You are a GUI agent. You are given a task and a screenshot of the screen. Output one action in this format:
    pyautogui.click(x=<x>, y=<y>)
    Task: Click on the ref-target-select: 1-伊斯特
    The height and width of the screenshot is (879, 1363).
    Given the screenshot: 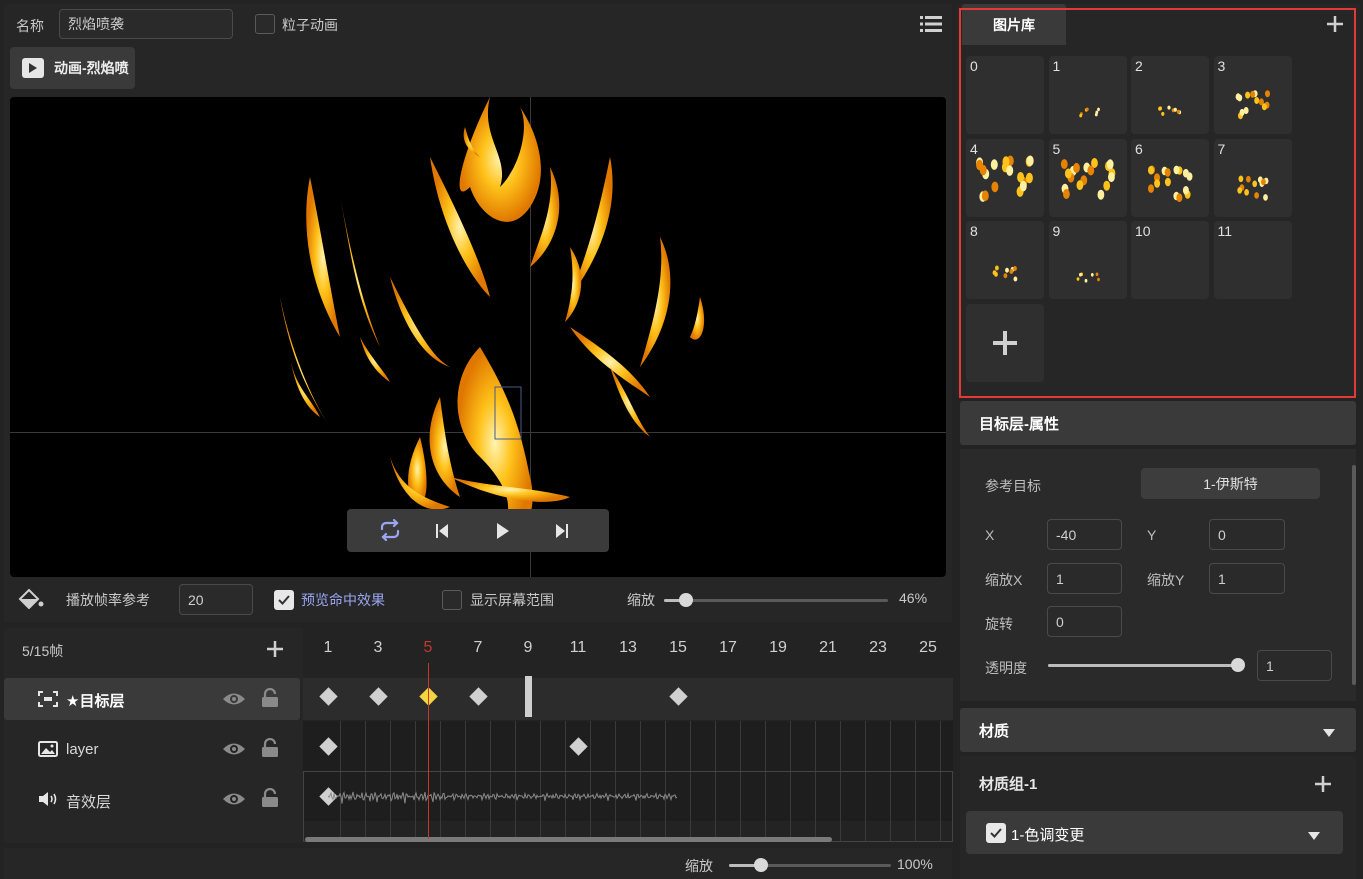 What is the action you would take?
    pyautogui.click(x=1230, y=483)
    